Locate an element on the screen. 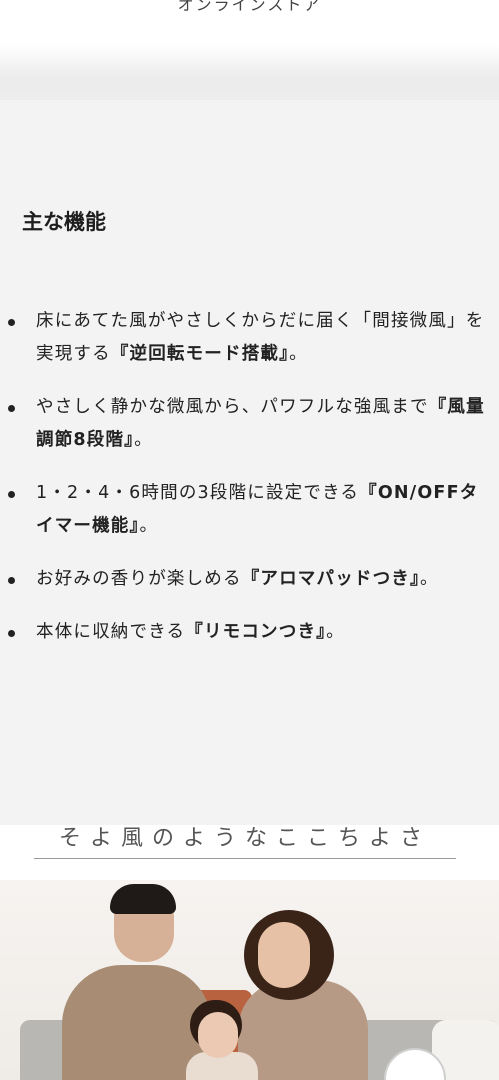  child-head is located at coordinates (218, 1035).